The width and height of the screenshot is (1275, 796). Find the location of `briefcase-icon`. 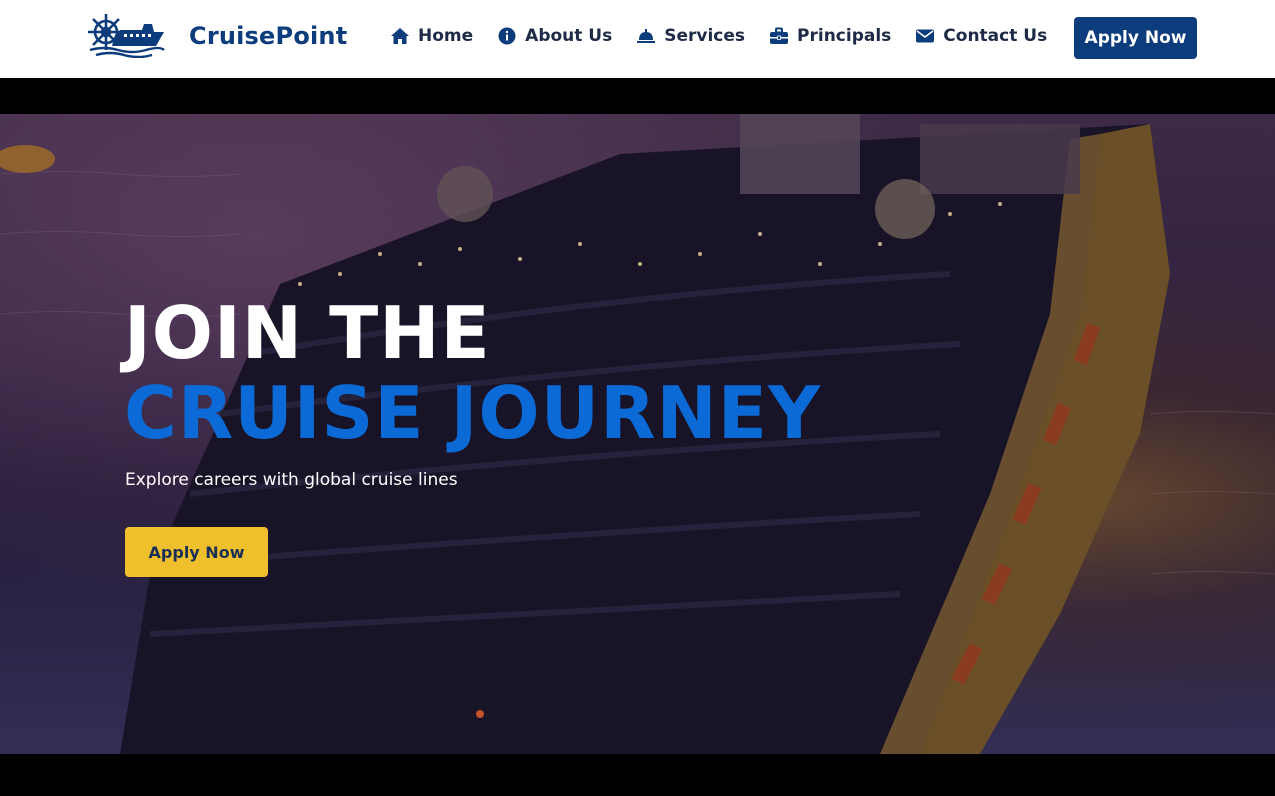

briefcase-icon is located at coordinates (779, 36).